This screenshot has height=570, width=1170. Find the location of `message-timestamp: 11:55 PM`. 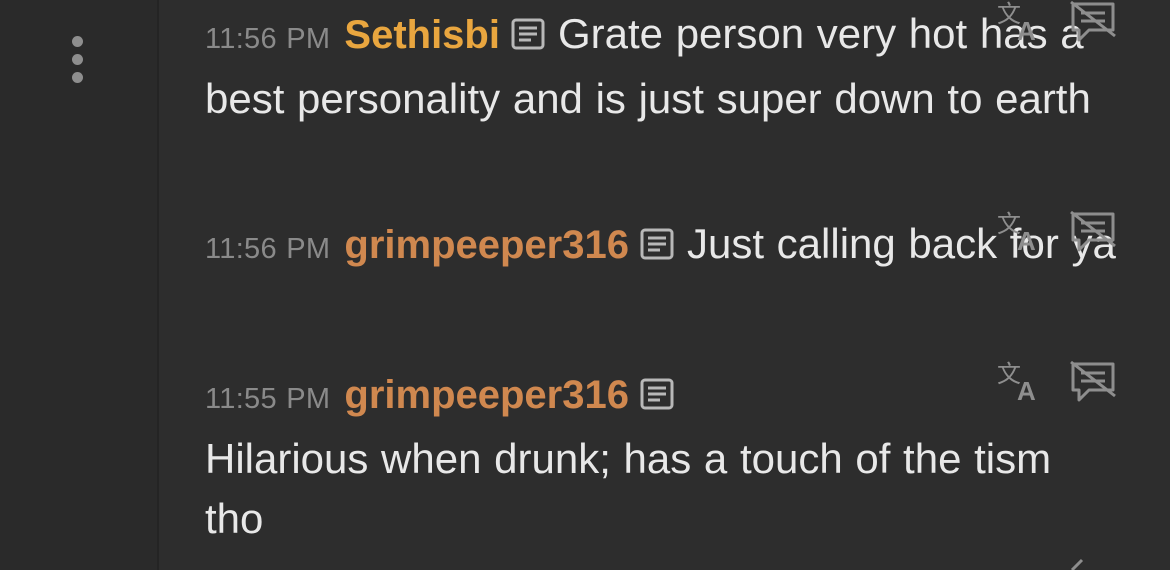

message-timestamp: 11:55 PM is located at coordinates (268, 399).